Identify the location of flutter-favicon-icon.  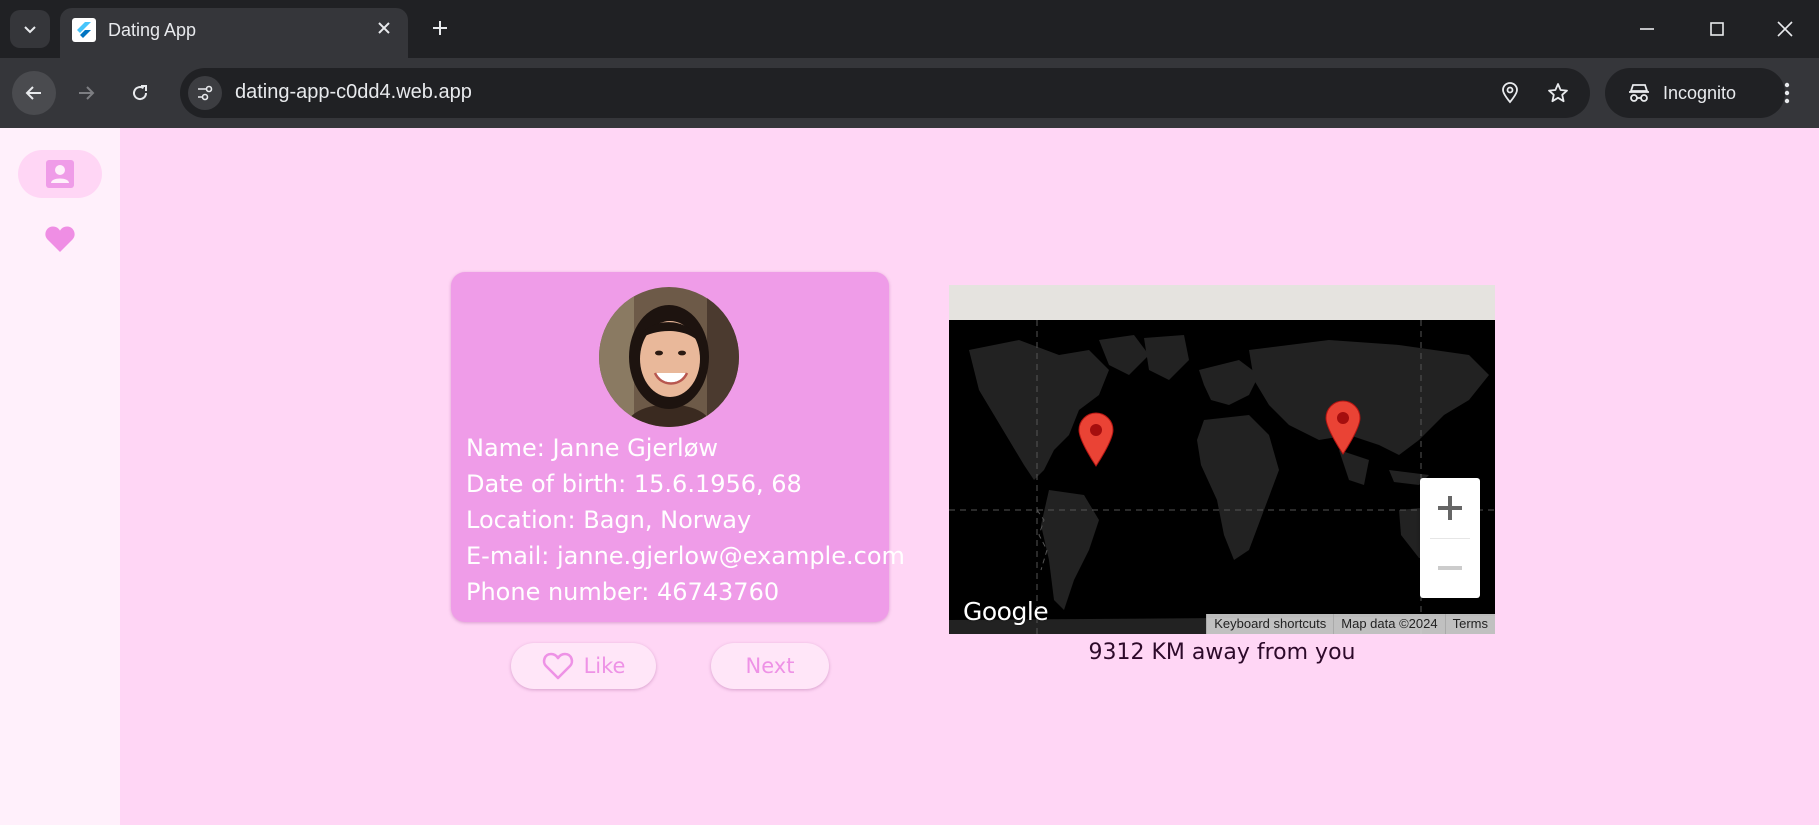
(84, 30).